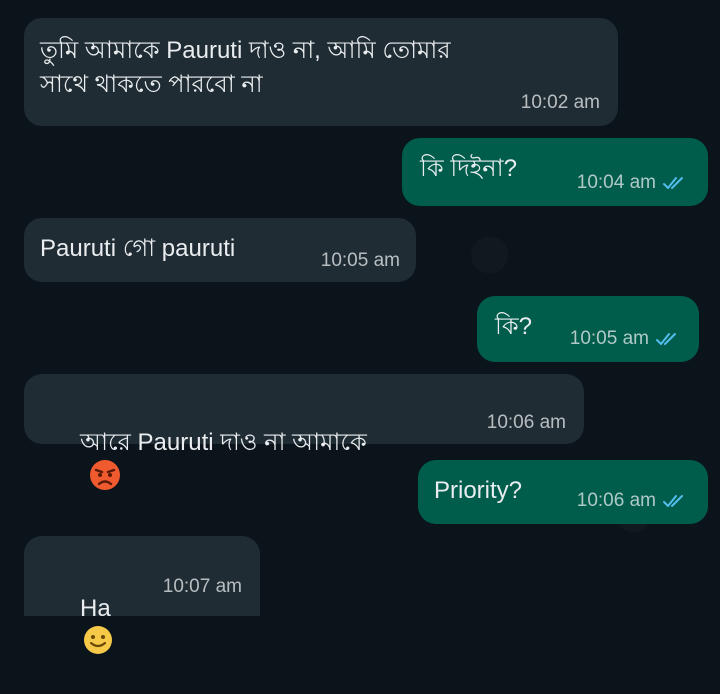  Describe the element at coordinates (223, 442) in the screenshot. I see `message-text-content: আরে Pauruti দাও না আমাকে` at that location.